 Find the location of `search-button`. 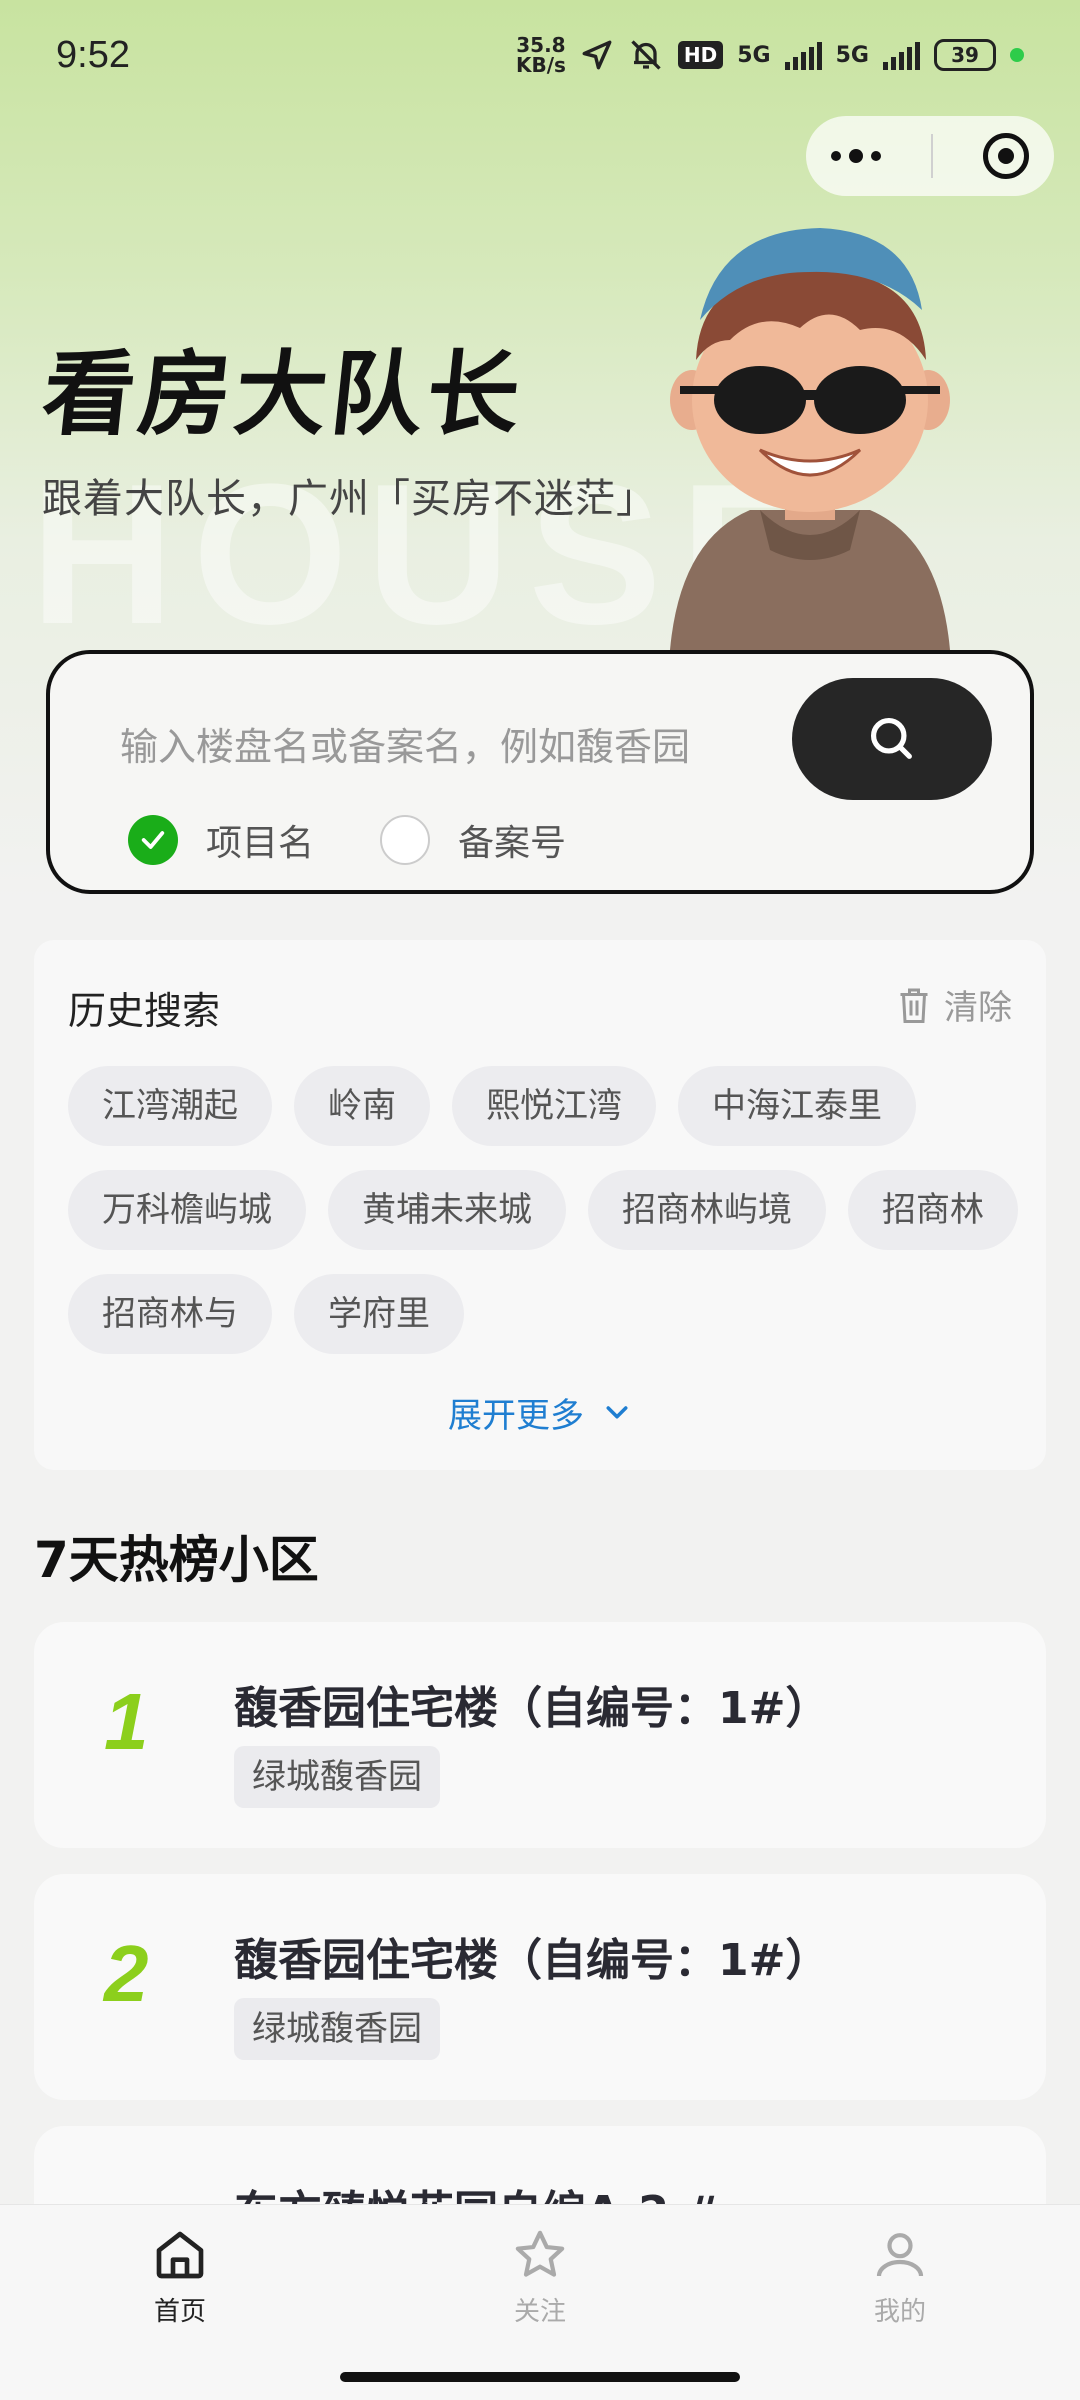

search-button is located at coordinates (892, 739).